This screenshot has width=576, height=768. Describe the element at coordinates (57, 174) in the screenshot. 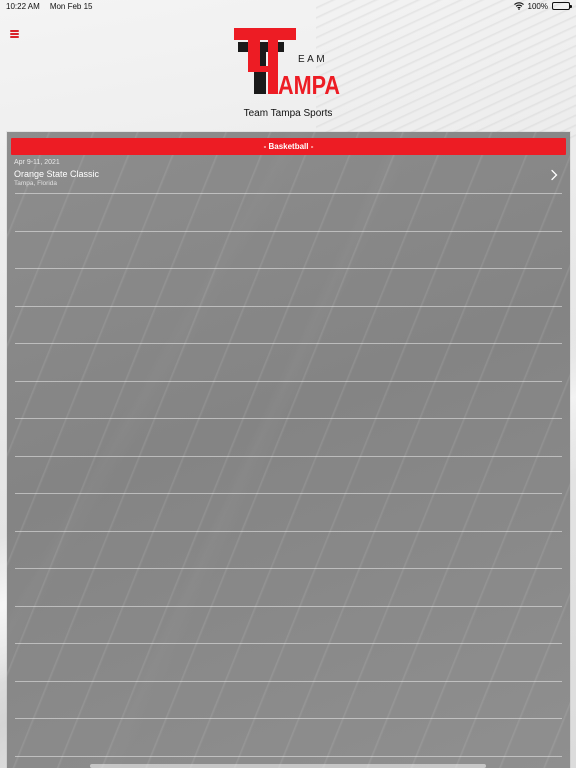

I see `event-name: Orange State Classic` at that location.